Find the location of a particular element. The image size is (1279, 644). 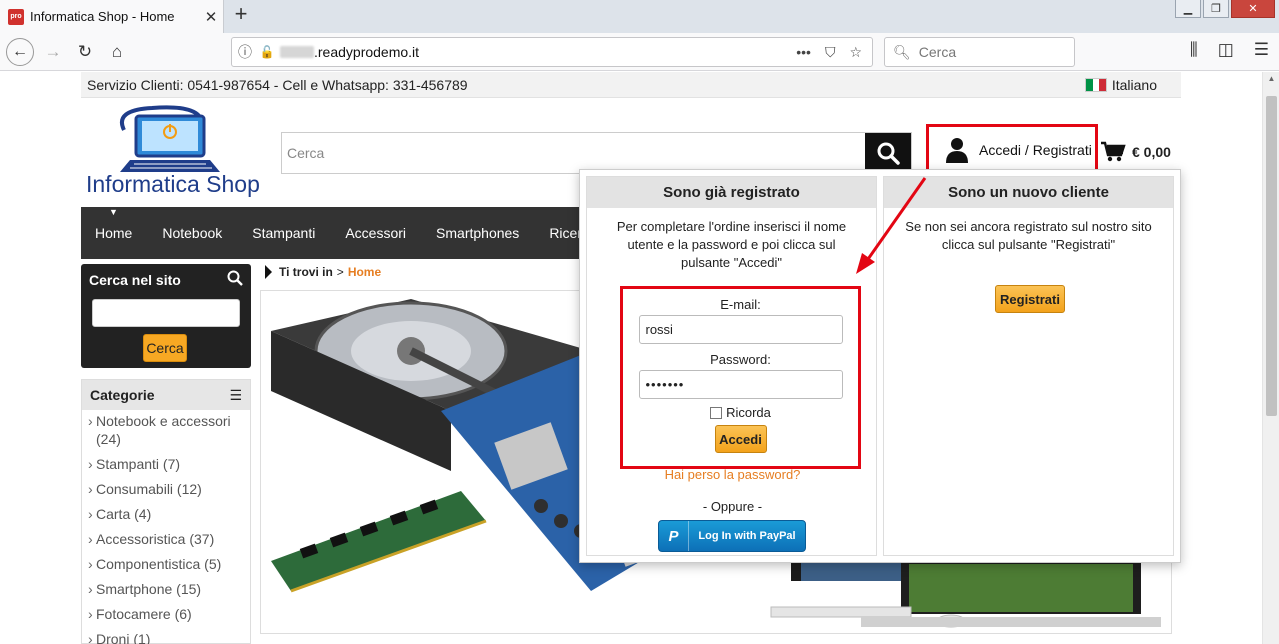

window-controls: ▁ ❐ ✕ is located at coordinates (1225, 9).